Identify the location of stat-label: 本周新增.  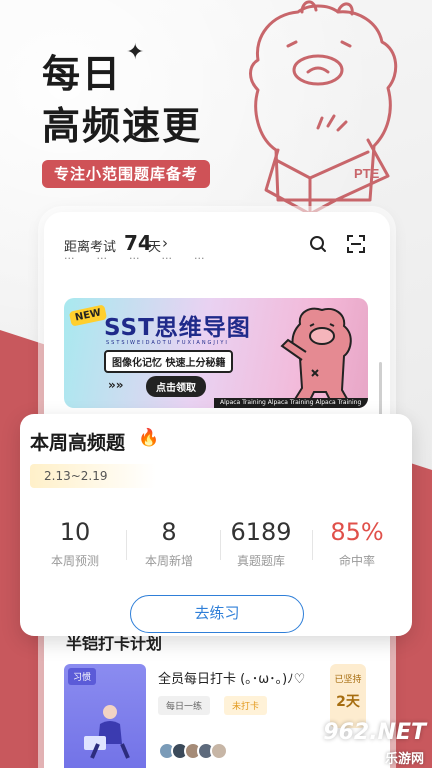
(168, 561).